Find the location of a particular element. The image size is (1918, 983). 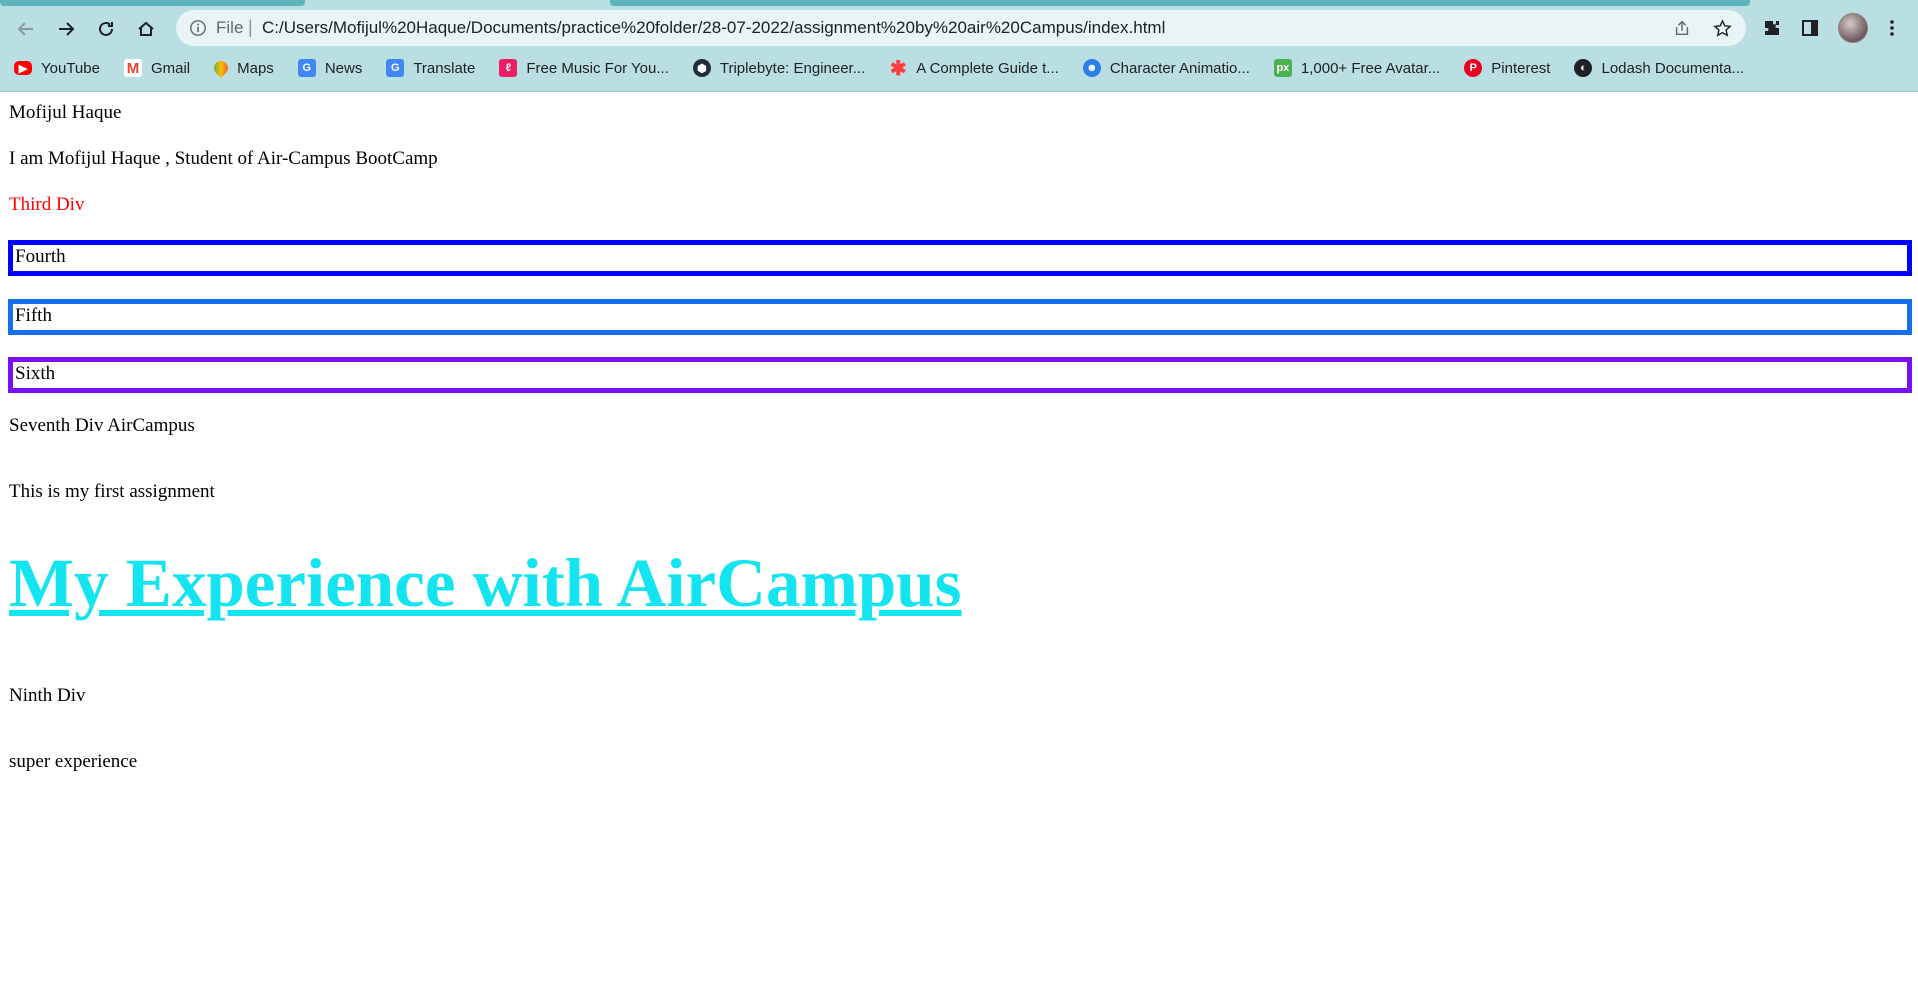

bookmark-maps: Maps is located at coordinates (242, 68).